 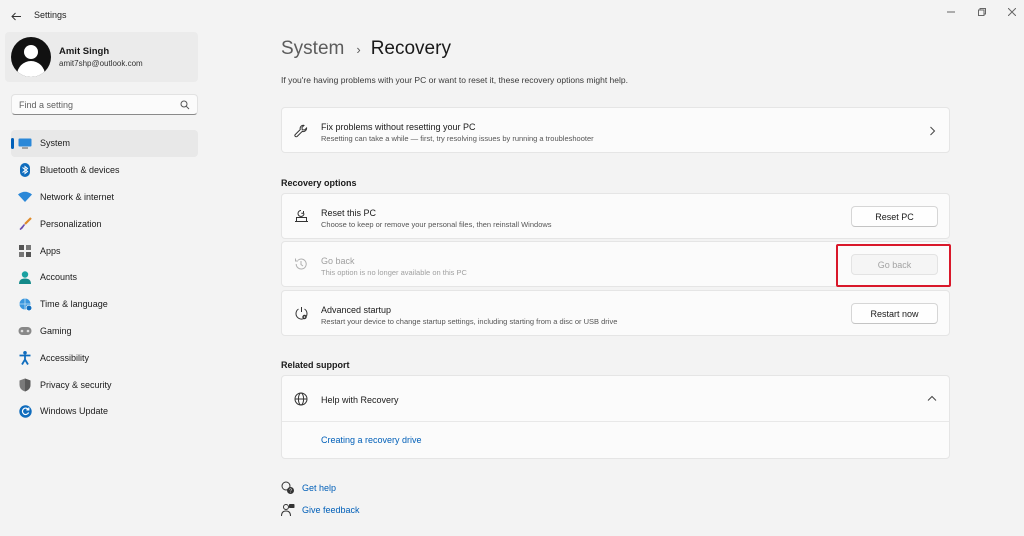 What do you see at coordinates (77, 196) in the screenshot?
I see `sidebar-item-label: Network & internet` at bounding box center [77, 196].